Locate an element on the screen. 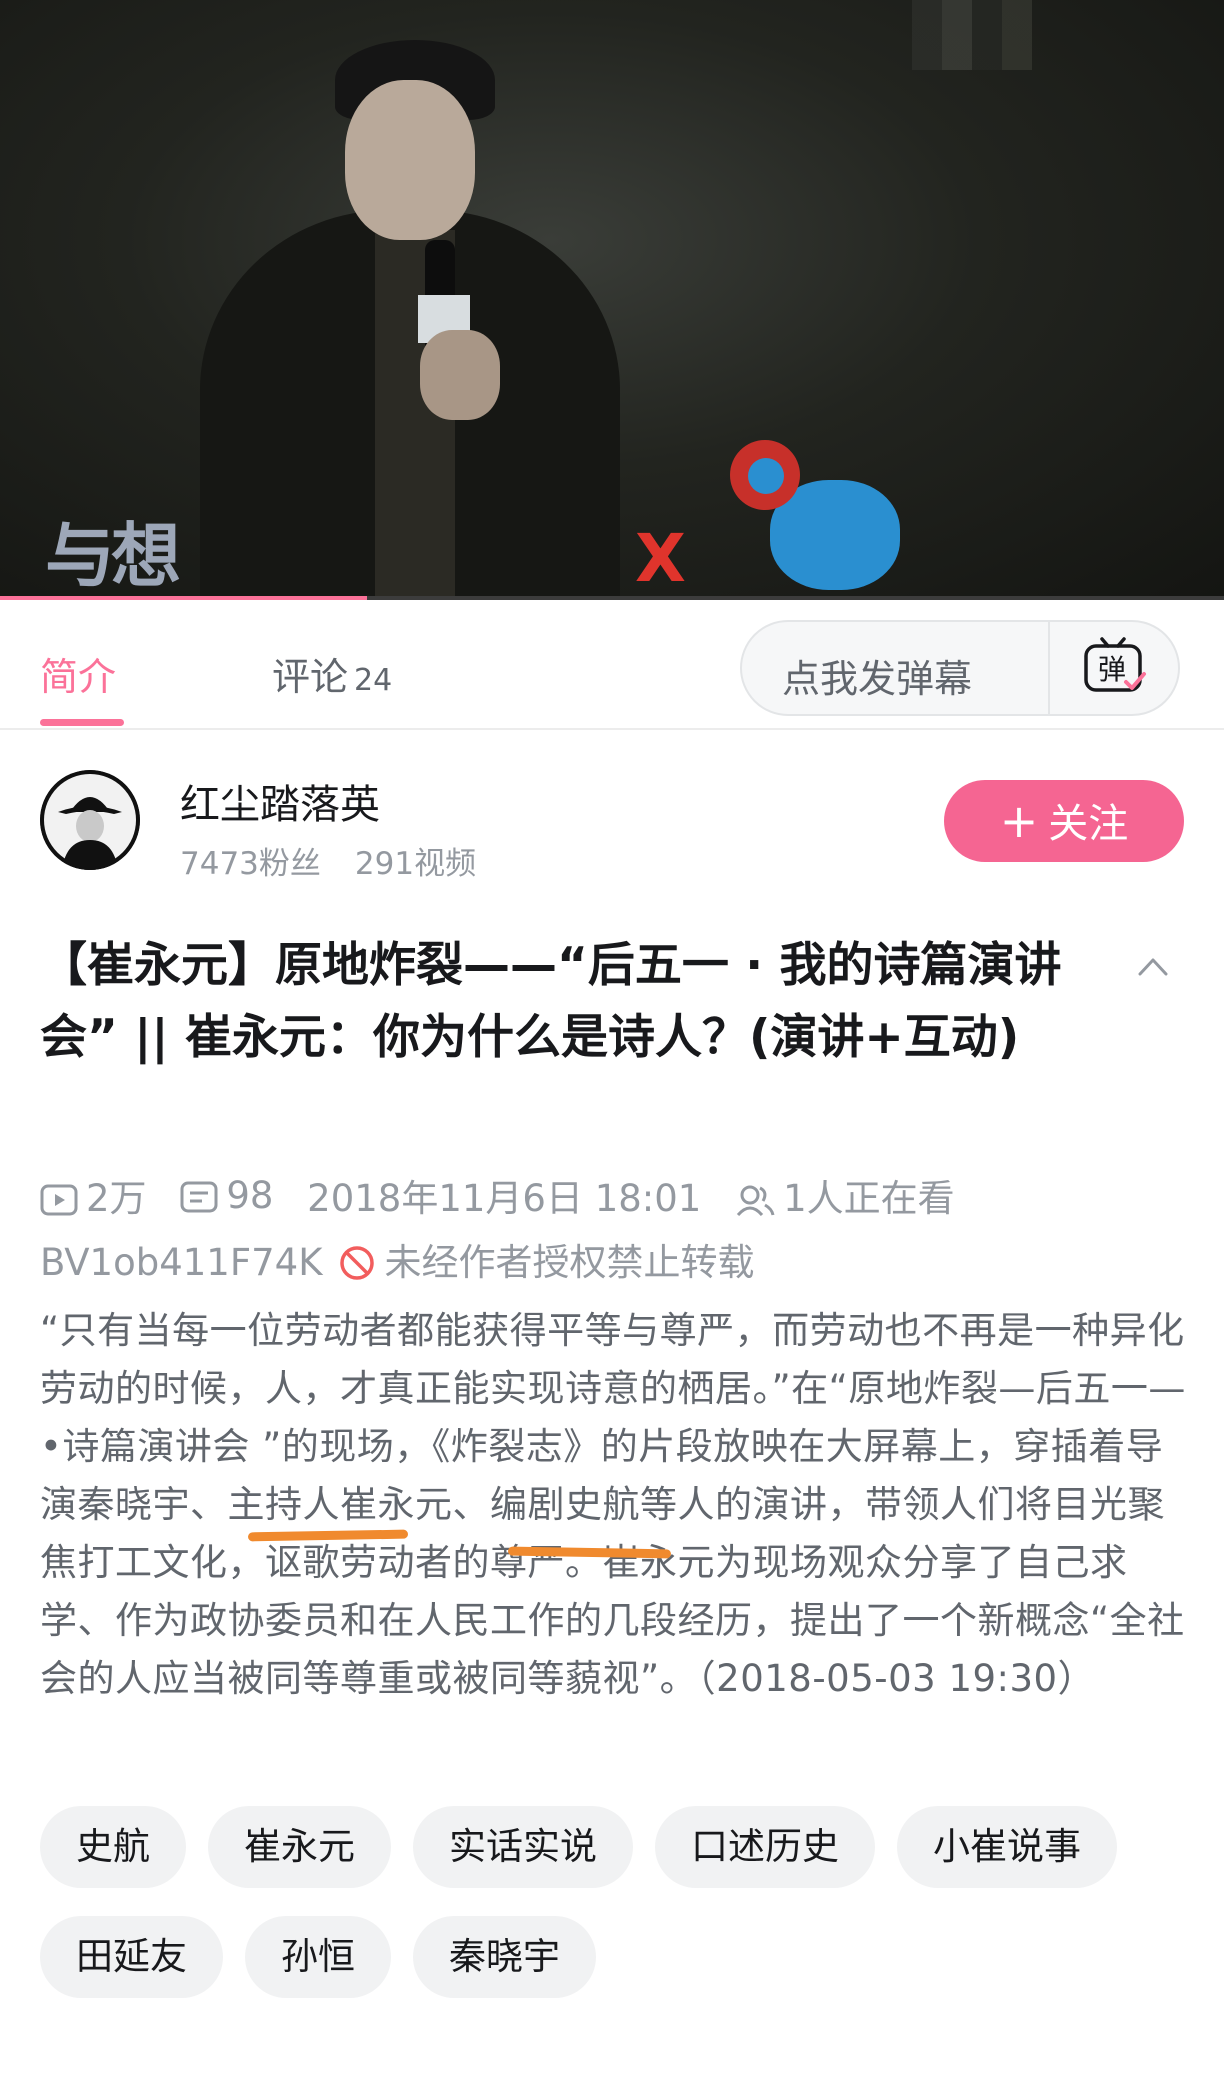 This screenshot has width=1224, height=2091. chevron-up-icon is located at coordinates (1153, 967).